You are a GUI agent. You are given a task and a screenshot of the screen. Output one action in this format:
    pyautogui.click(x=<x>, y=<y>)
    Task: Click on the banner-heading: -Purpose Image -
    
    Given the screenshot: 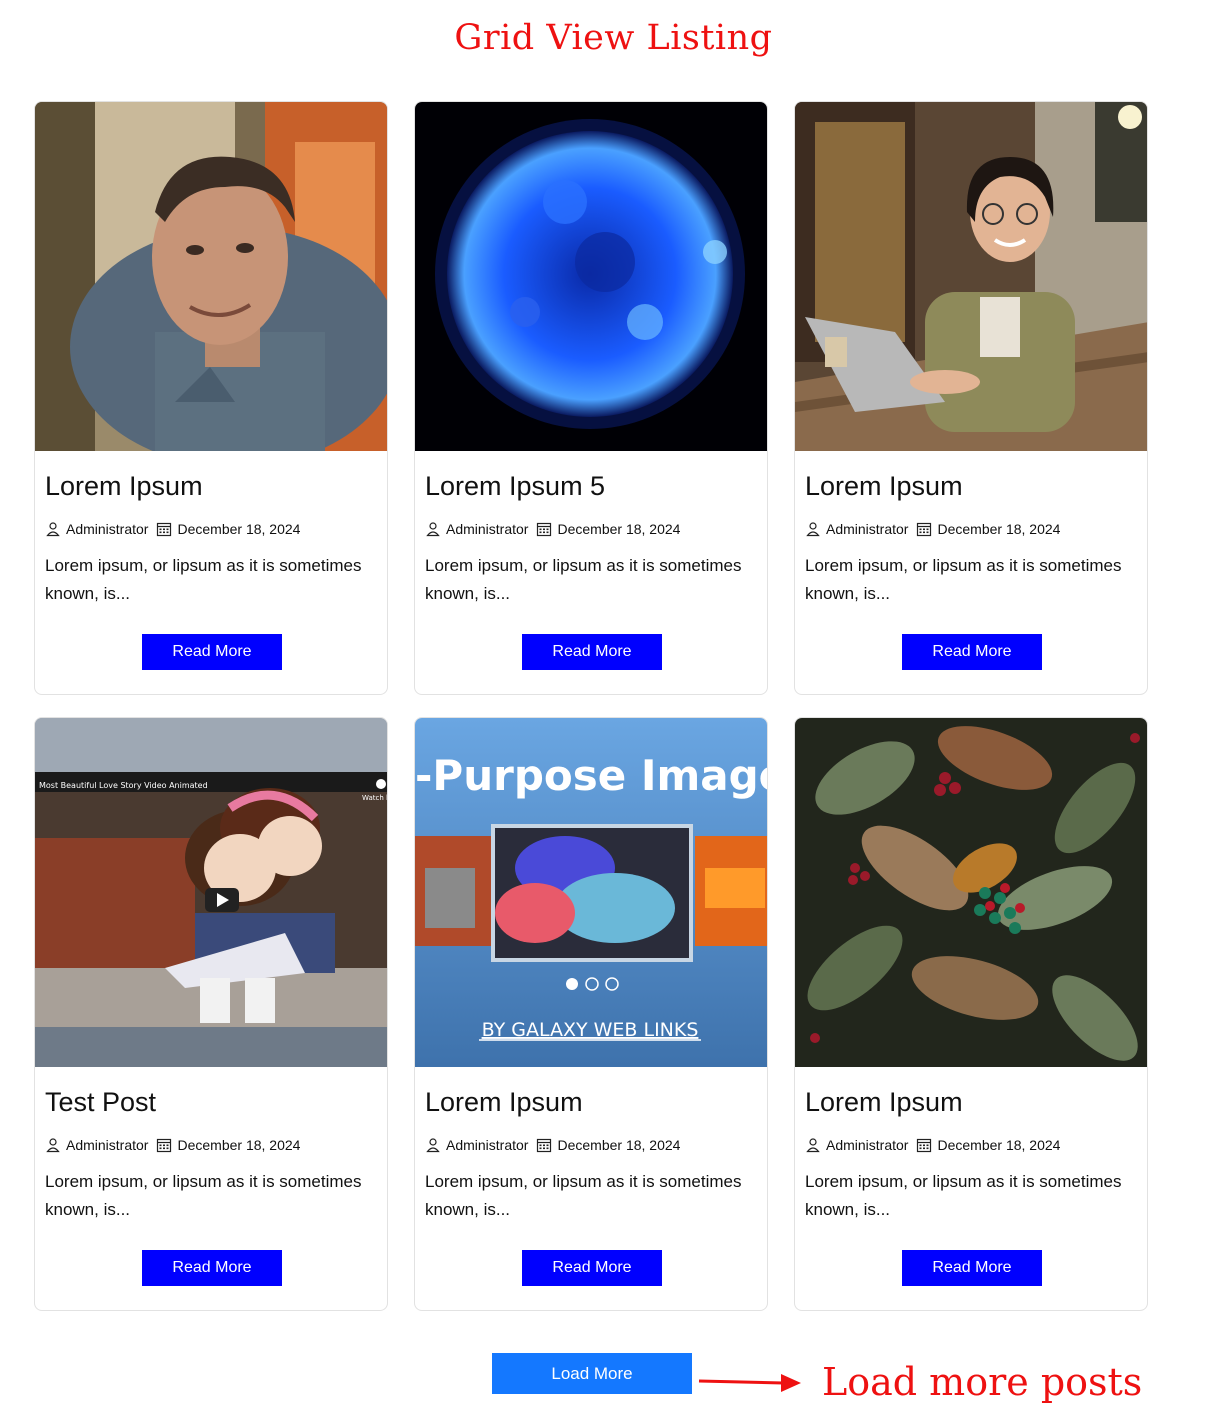 What is the action you would take?
    pyautogui.click(x=591, y=775)
    